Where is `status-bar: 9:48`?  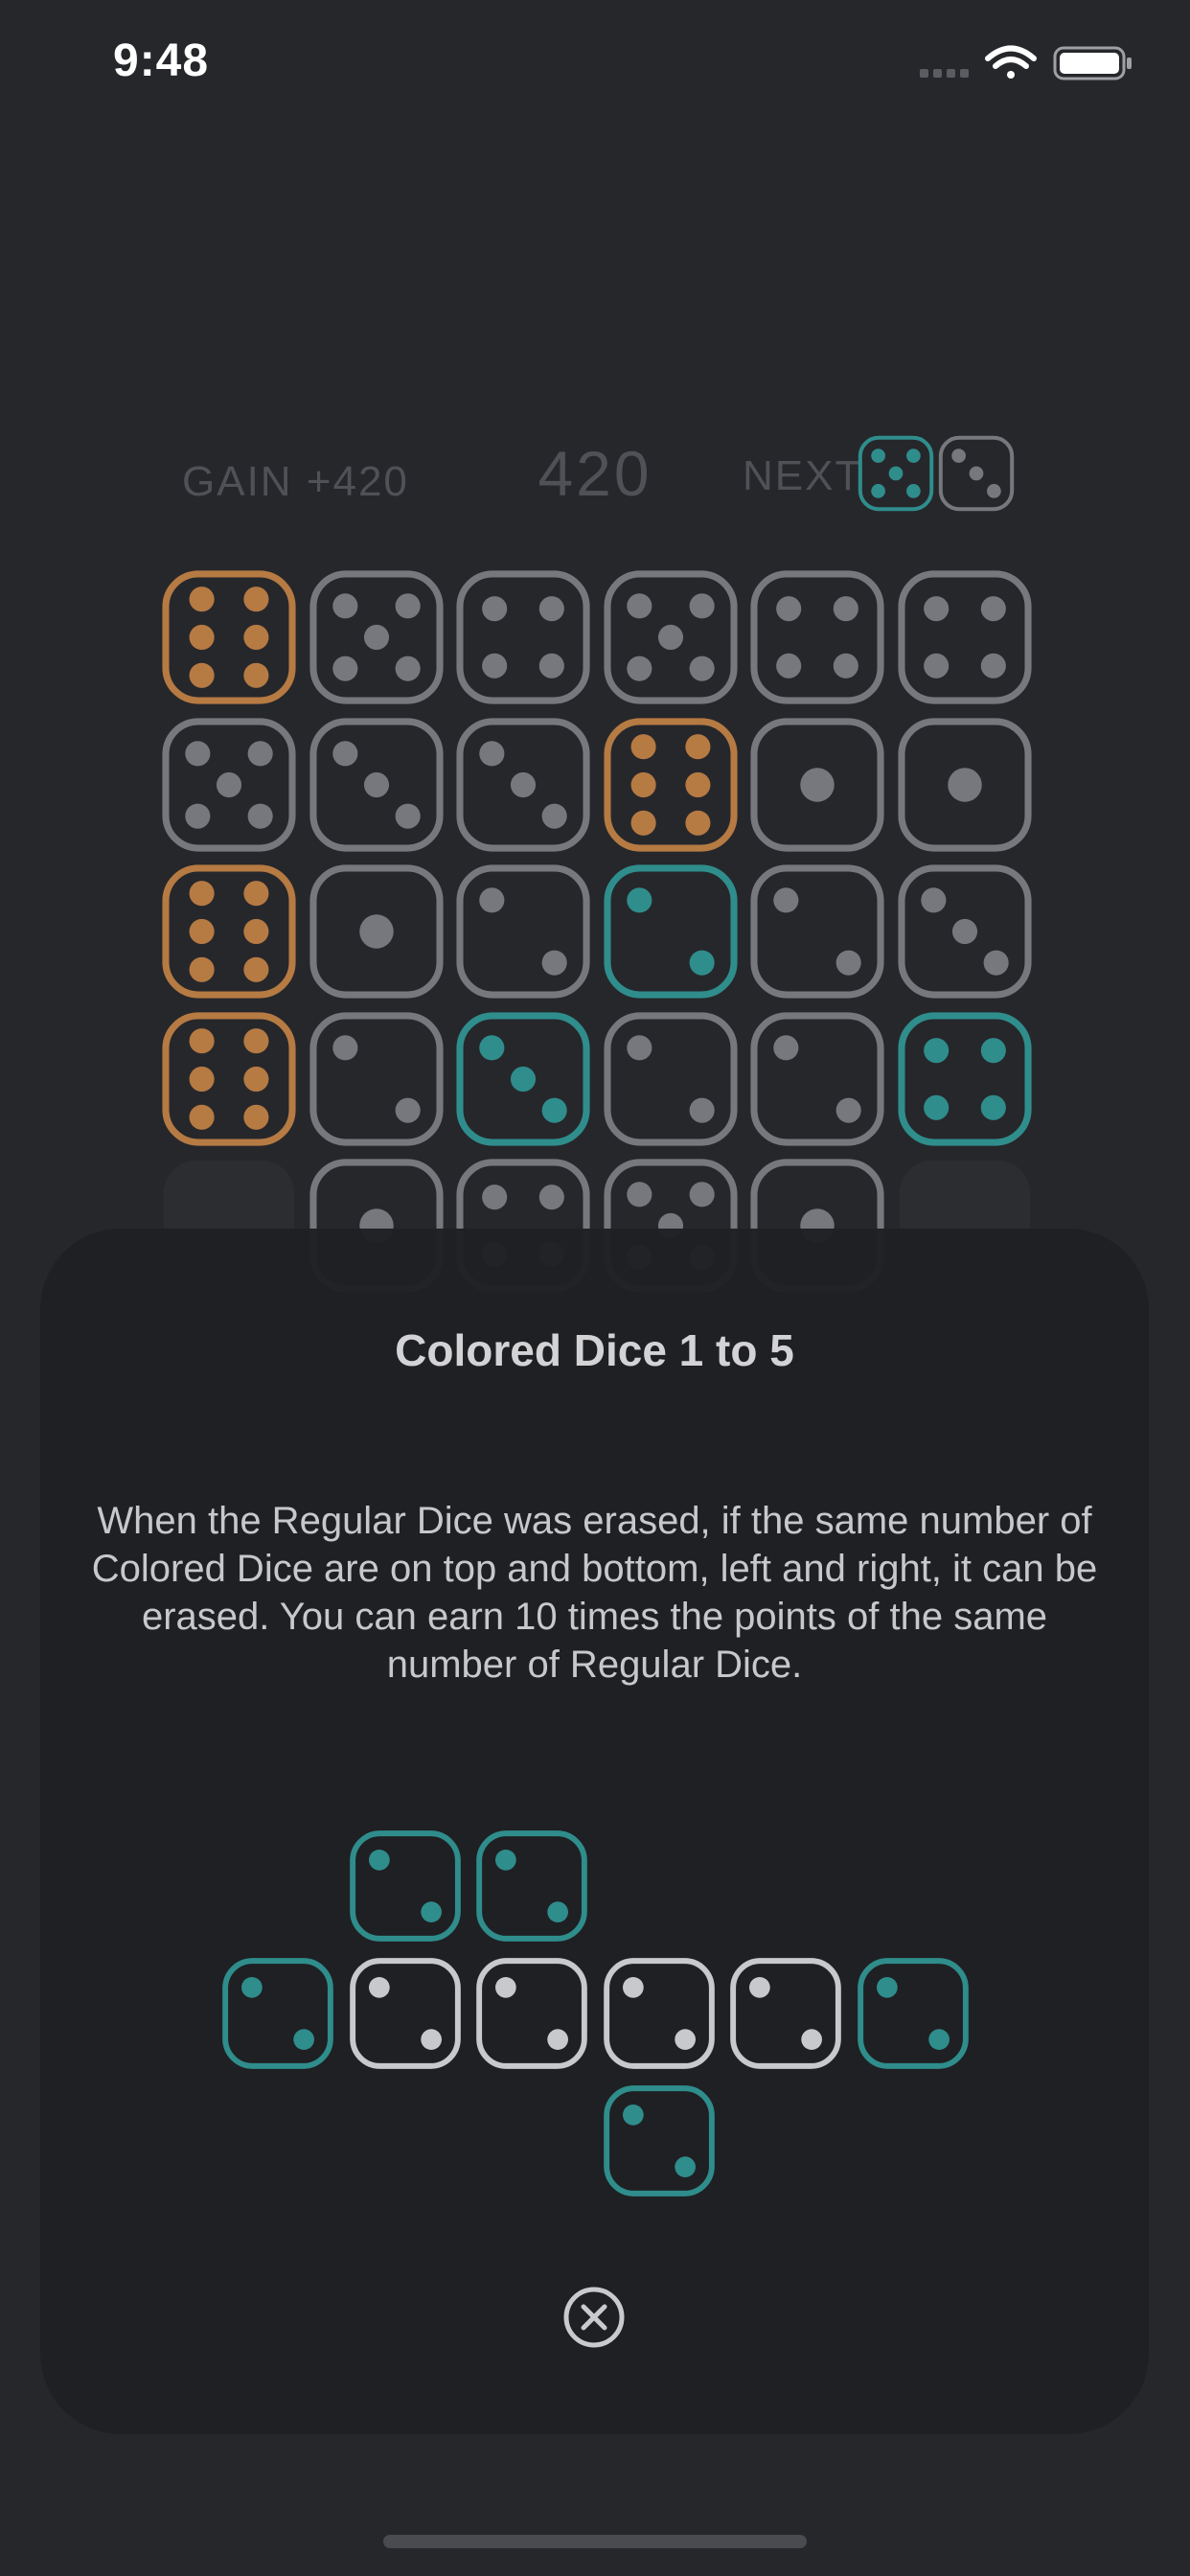
status-bar: 9:48 is located at coordinates (595, 63).